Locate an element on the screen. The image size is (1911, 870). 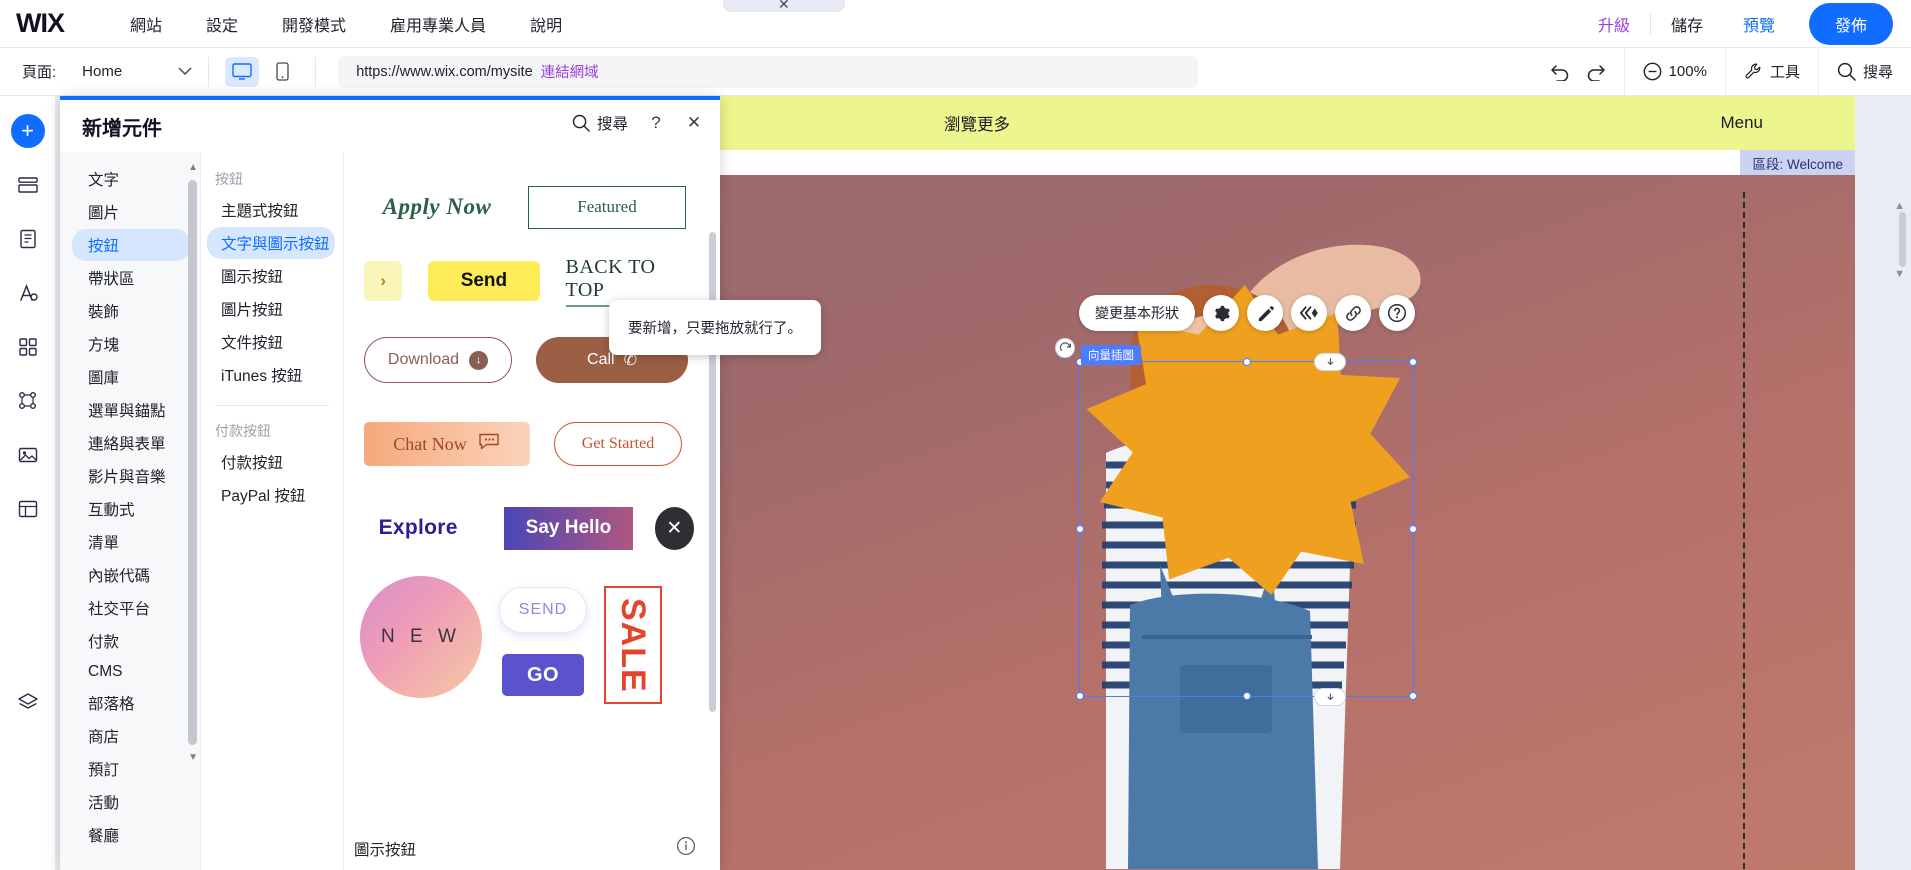
top-menu-item-hire-pro: 雇用專業人員 is located at coordinates (438, 24).